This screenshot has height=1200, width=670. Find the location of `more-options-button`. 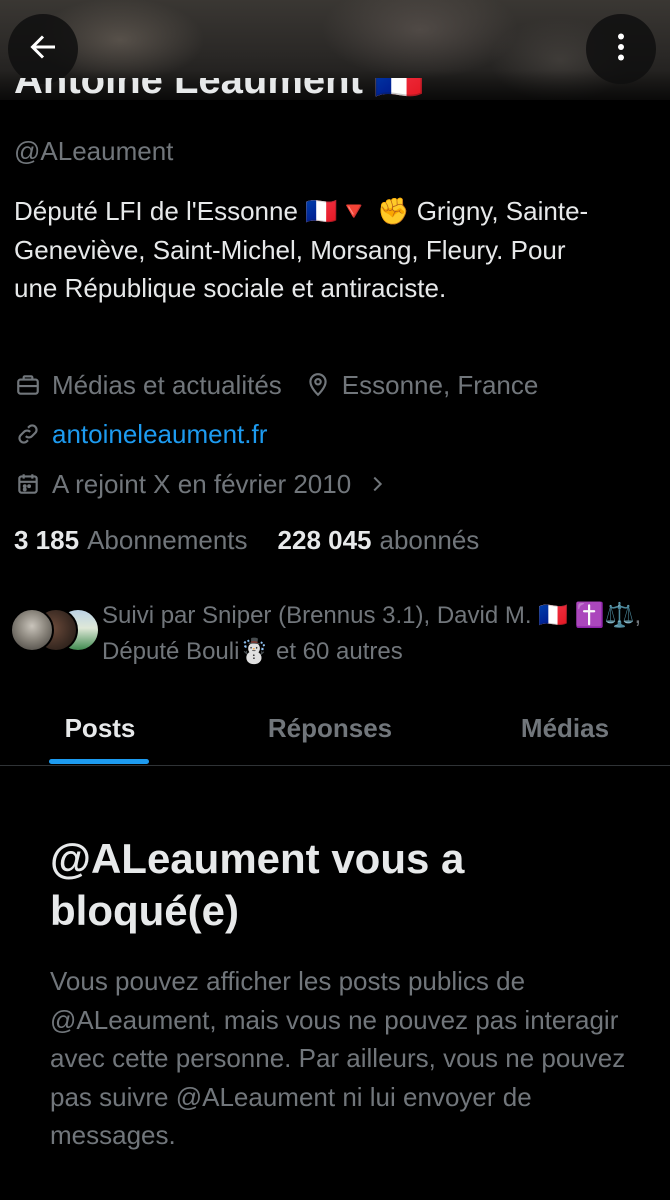

more-options-button is located at coordinates (621, 49).